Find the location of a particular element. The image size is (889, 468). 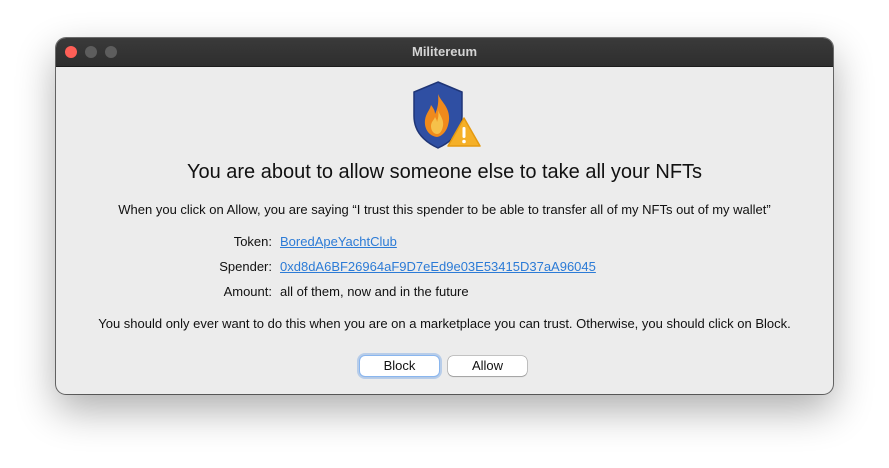

title-bar: Militereum is located at coordinates (444, 52).